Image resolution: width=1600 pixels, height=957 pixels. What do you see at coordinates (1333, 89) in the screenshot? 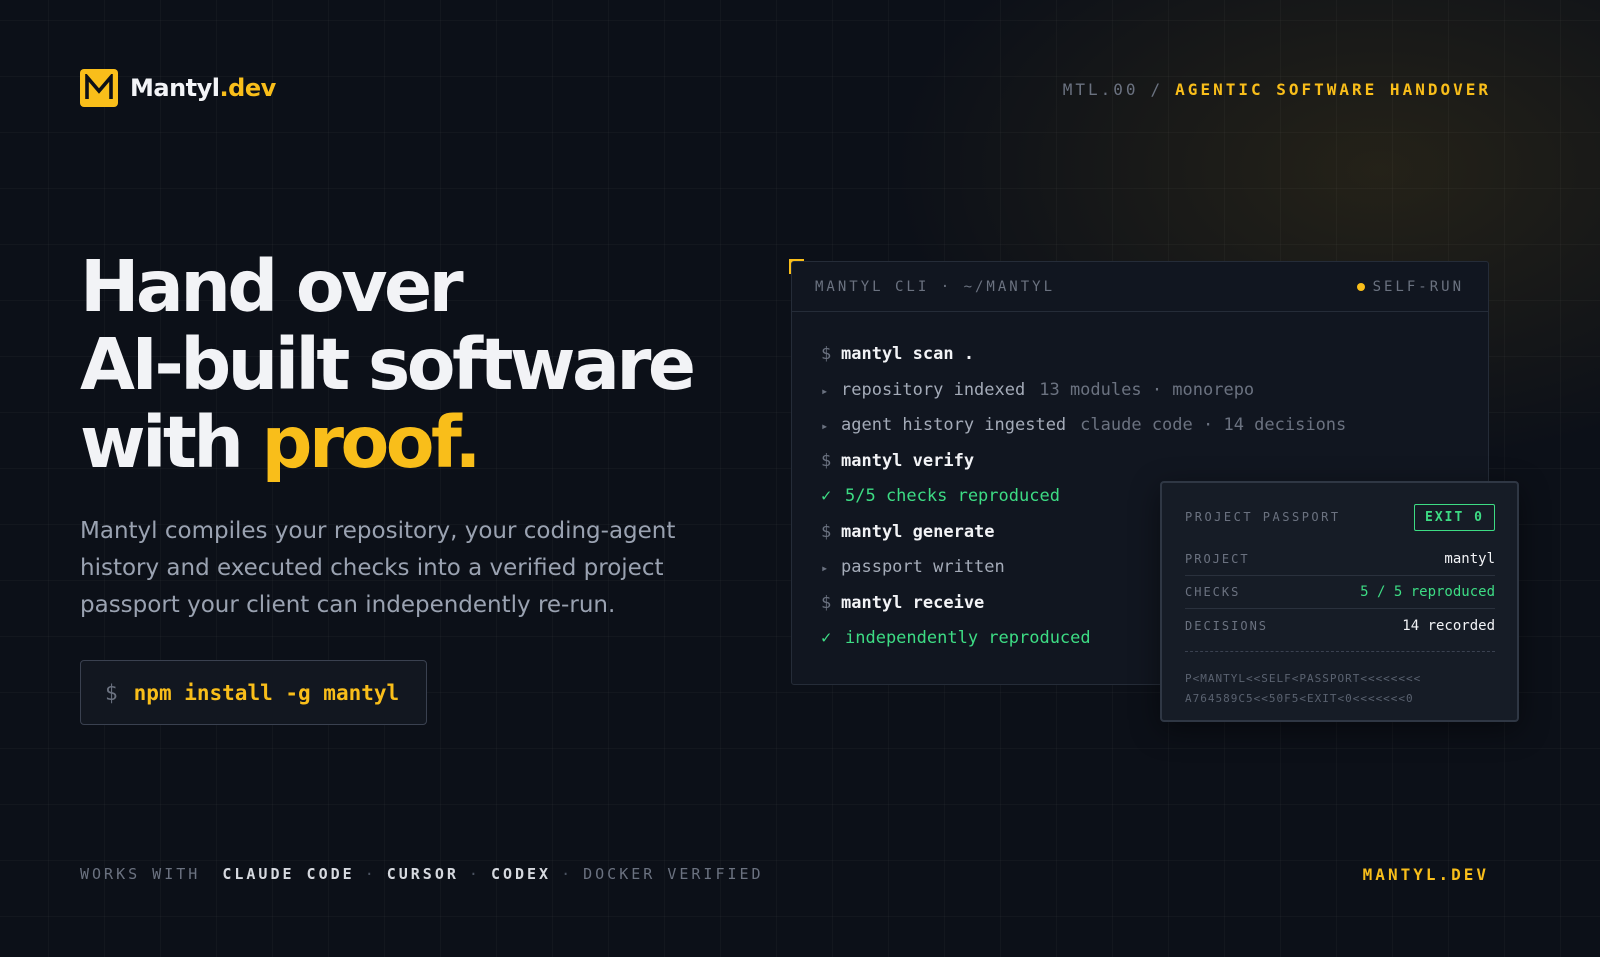
I see `header-tagline-text: AGENTIC SOFTWARE HANDOVER` at bounding box center [1333, 89].